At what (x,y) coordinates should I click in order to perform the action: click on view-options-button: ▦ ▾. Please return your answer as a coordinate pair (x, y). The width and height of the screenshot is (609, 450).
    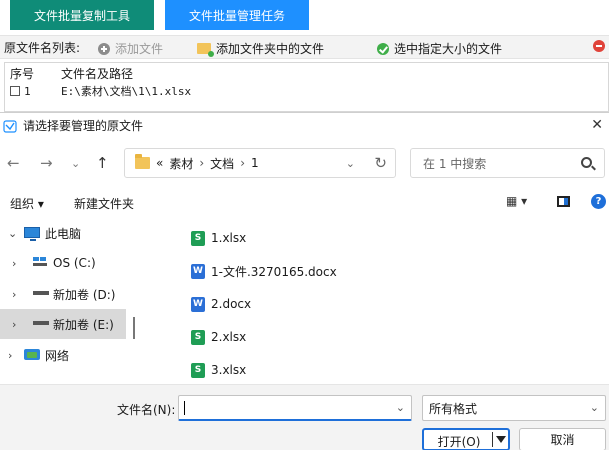
    Looking at the image, I should click on (516, 201).